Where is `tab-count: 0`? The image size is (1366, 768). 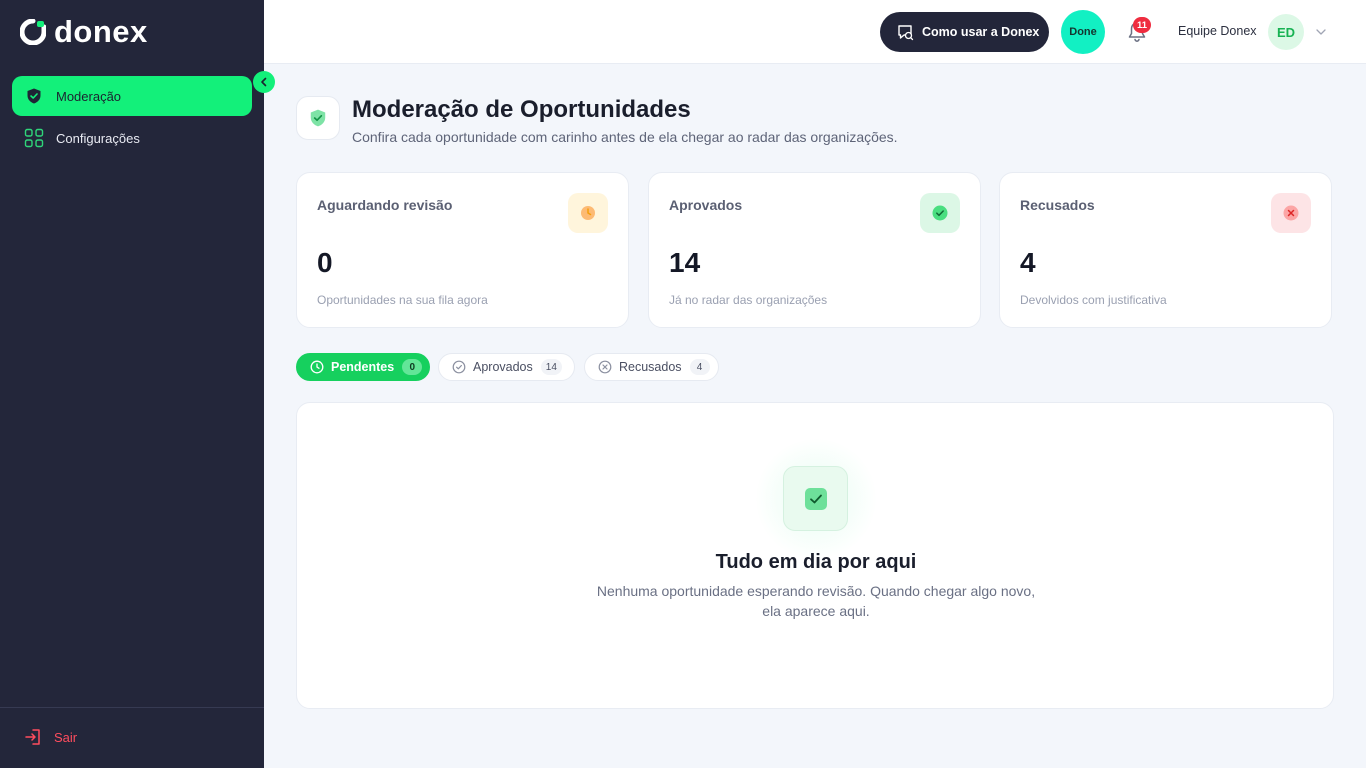
tab-count: 0 is located at coordinates (412, 367).